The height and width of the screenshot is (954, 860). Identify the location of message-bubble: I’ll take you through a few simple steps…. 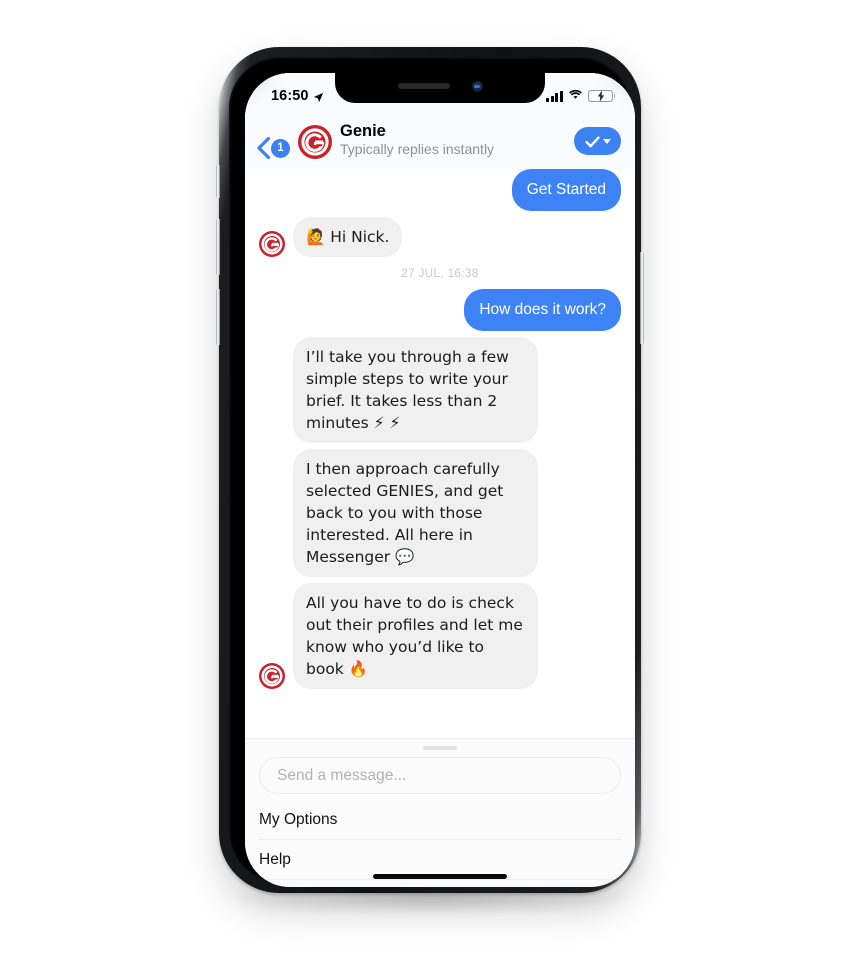
(415, 390).